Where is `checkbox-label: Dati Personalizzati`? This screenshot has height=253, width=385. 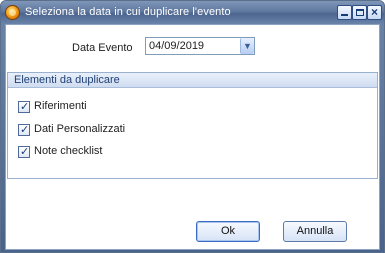
checkbox-label: Dati Personalizzati is located at coordinates (79, 129).